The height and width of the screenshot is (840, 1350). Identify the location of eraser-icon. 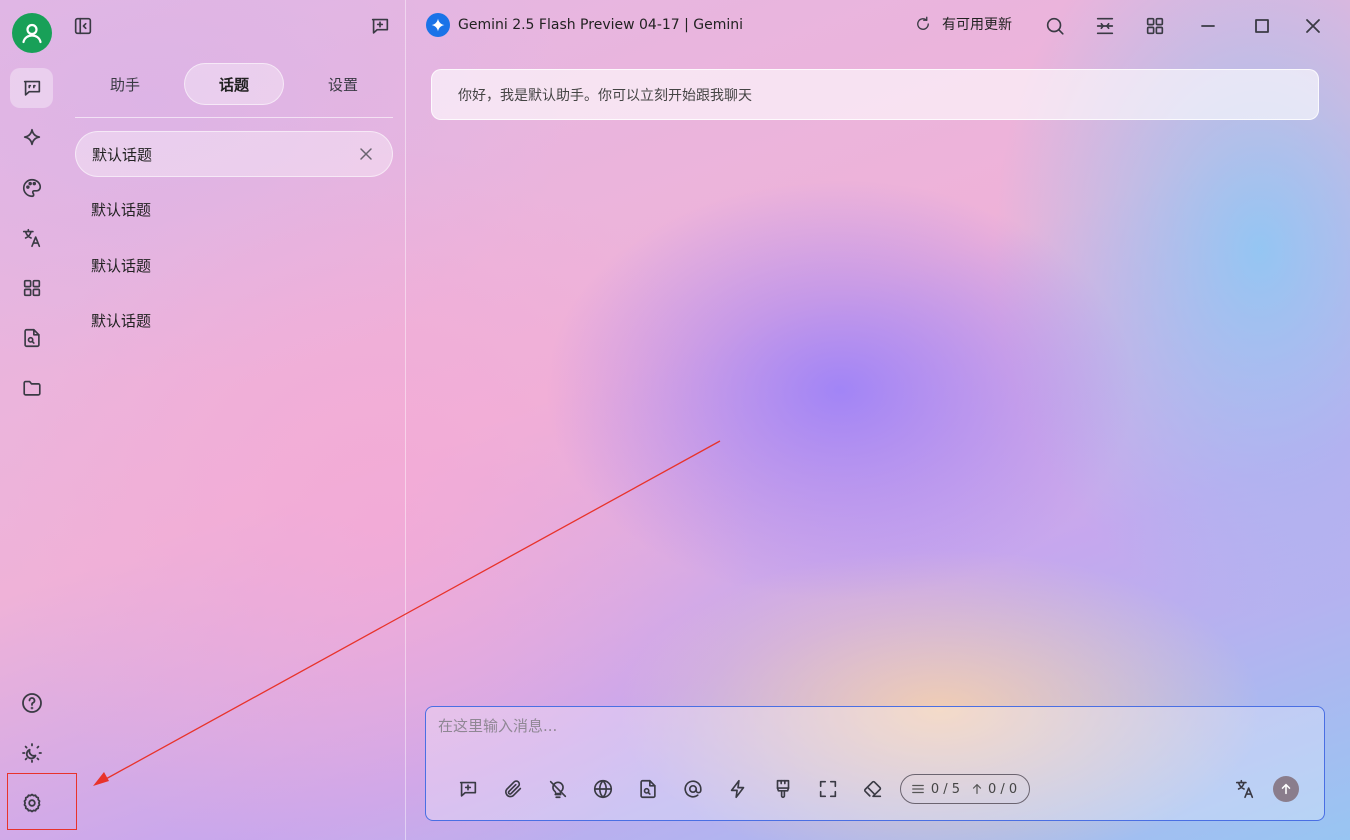
(873, 789).